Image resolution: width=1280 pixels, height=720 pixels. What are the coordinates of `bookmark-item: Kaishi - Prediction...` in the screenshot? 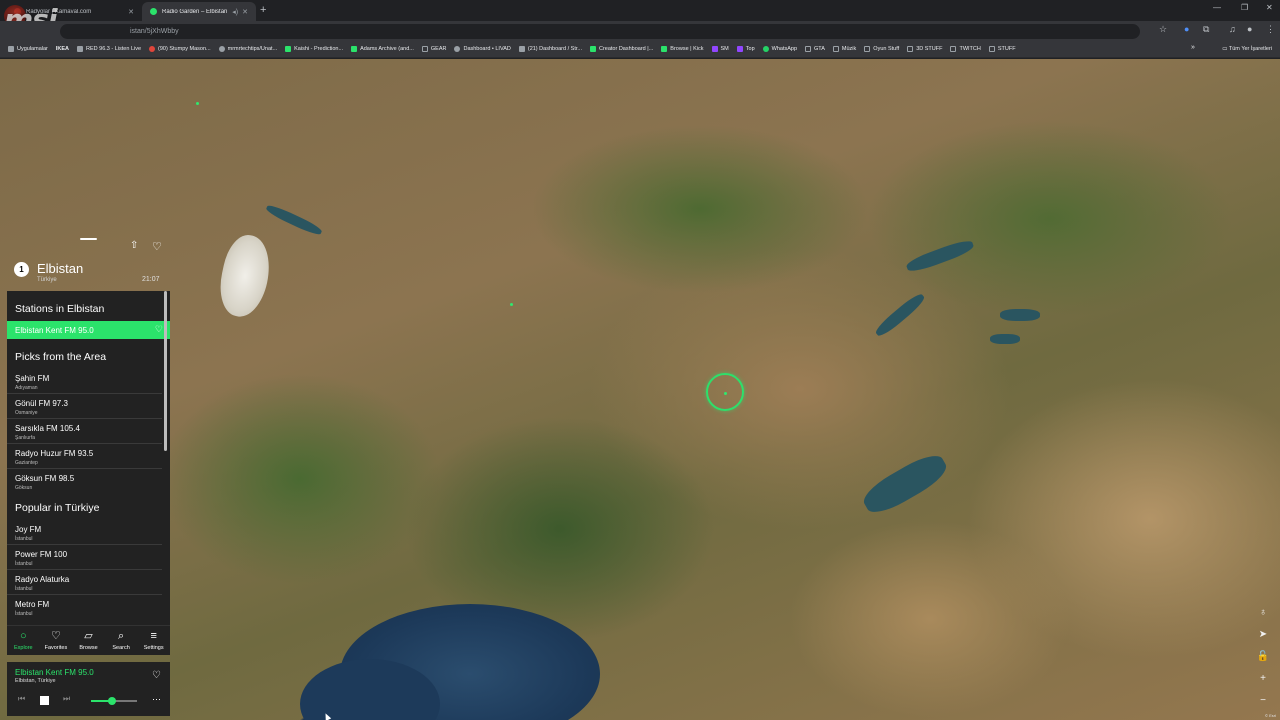 It's located at (314, 49).